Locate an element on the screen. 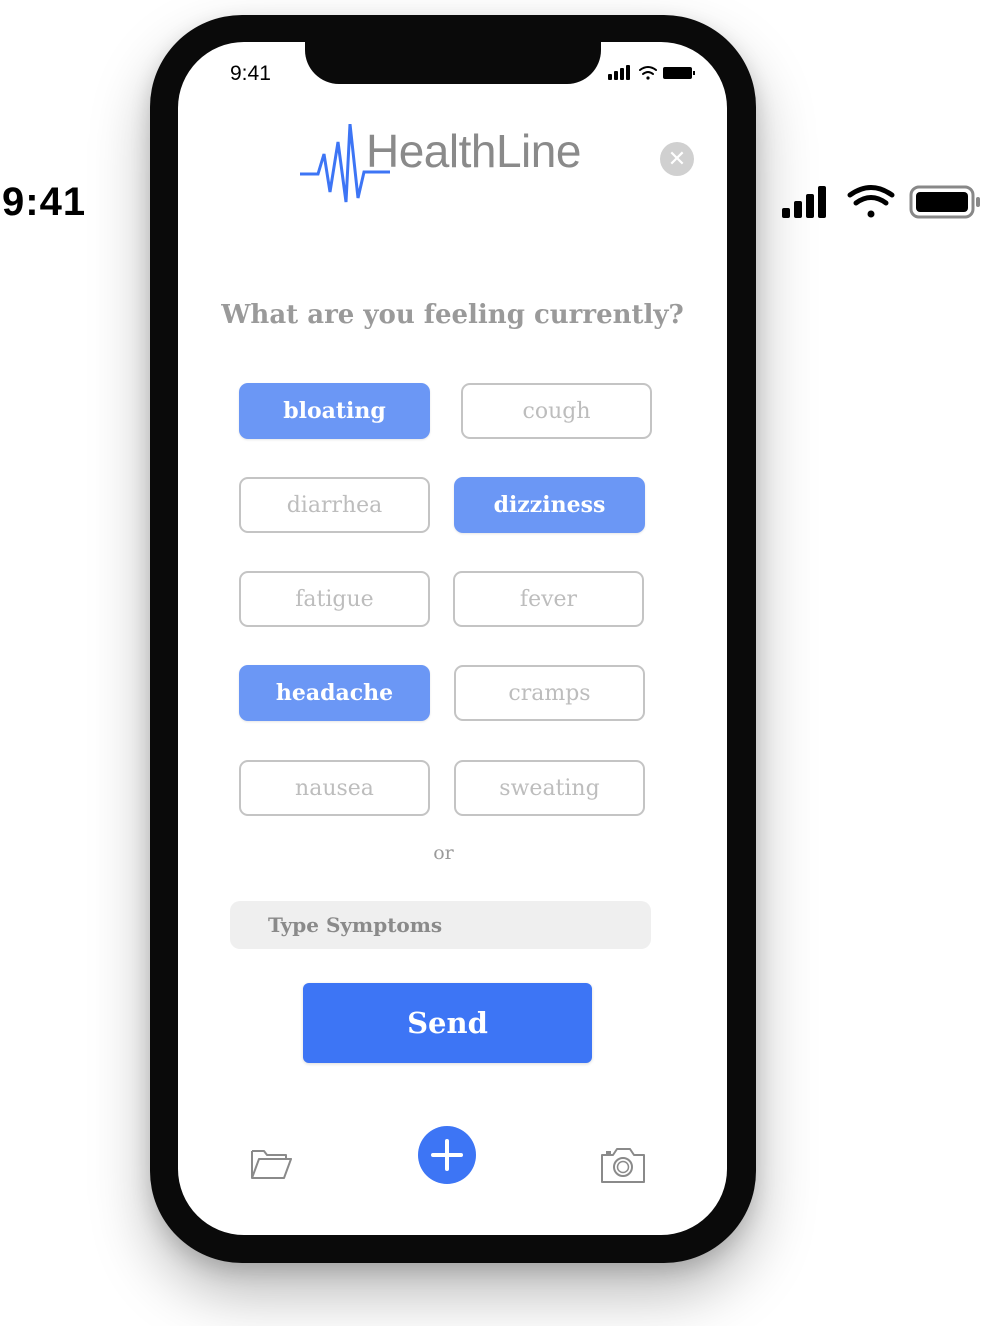 This screenshot has width=984, height=1326. phone-notch is located at coordinates (453, 63).